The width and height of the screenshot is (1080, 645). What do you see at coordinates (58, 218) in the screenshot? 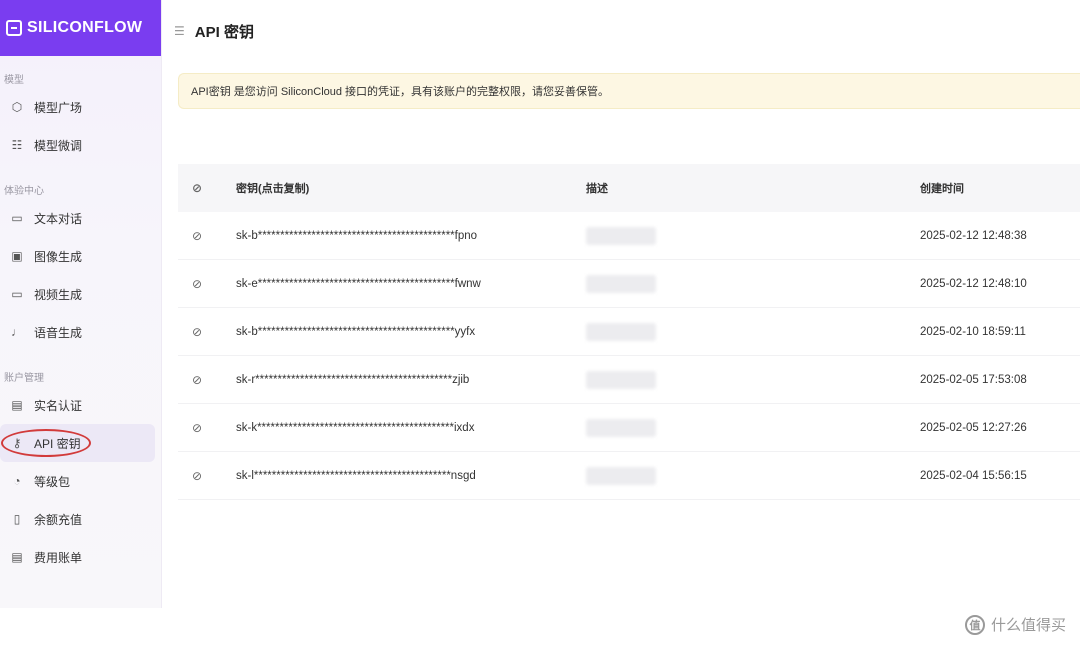
I see `sidebar-item-label: 文本对话` at bounding box center [58, 218].